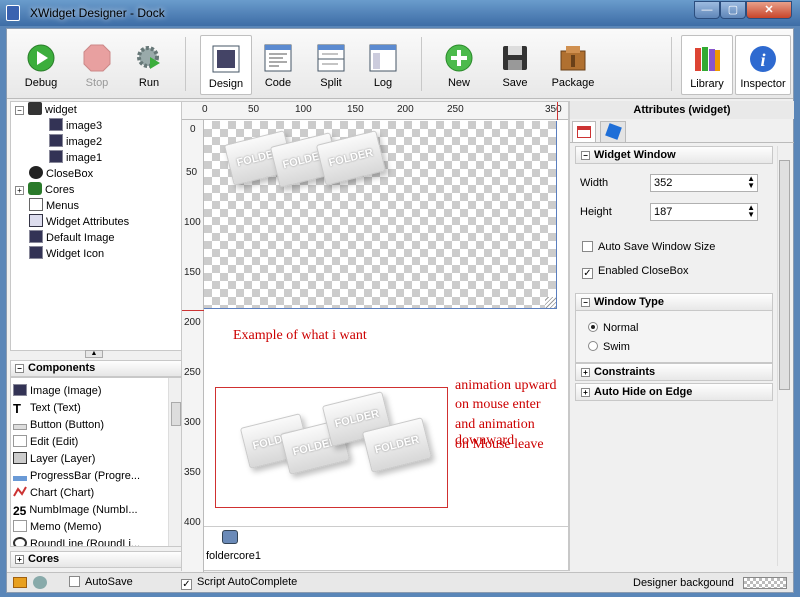 Image resolution: width=800 pixels, height=597 pixels. Describe the element at coordinates (763, 65) in the screenshot. I see `inspector-button: i Inspector` at that location.